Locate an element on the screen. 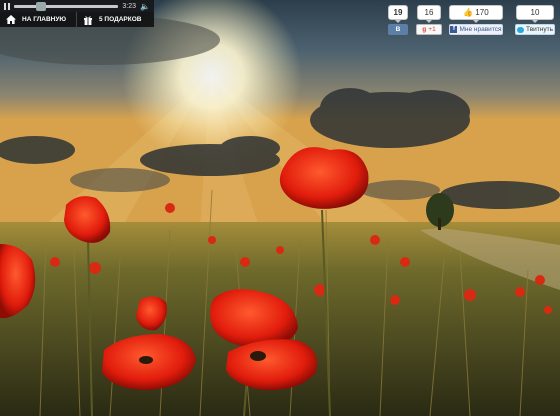 This screenshot has width=560, height=416. track-time: 3:23 is located at coordinates (129, 6).